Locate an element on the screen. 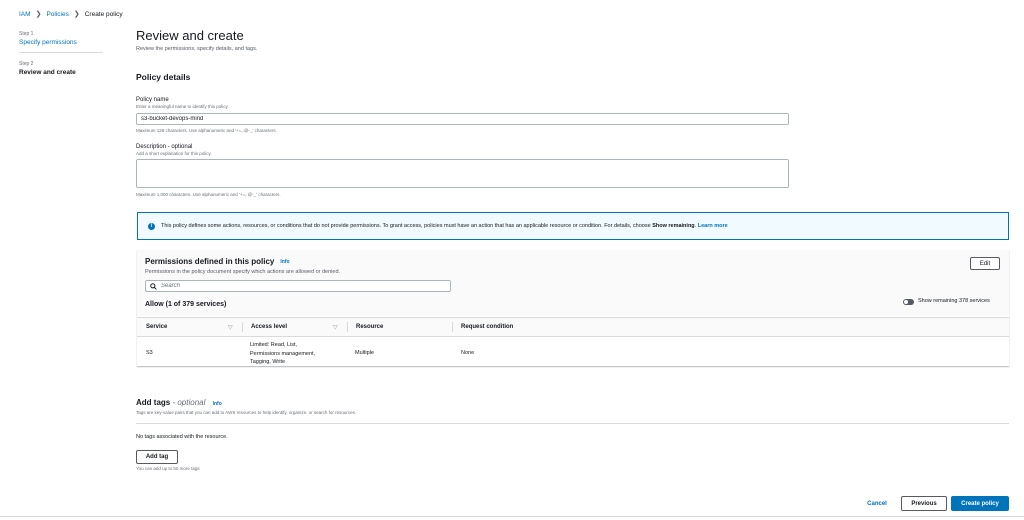 This screenshot has height=520, width=1024. description-label: Description - optional is located at coordinates (164, 147).